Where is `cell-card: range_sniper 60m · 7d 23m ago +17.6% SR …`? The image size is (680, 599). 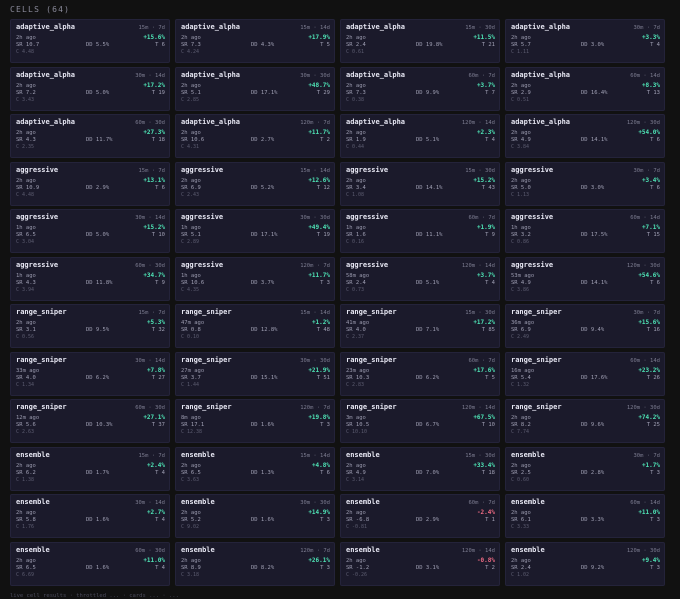
cell-card: range_sniper 60m · 7d 23m ago +17.6% SR … is located at coordinates (420, 373).